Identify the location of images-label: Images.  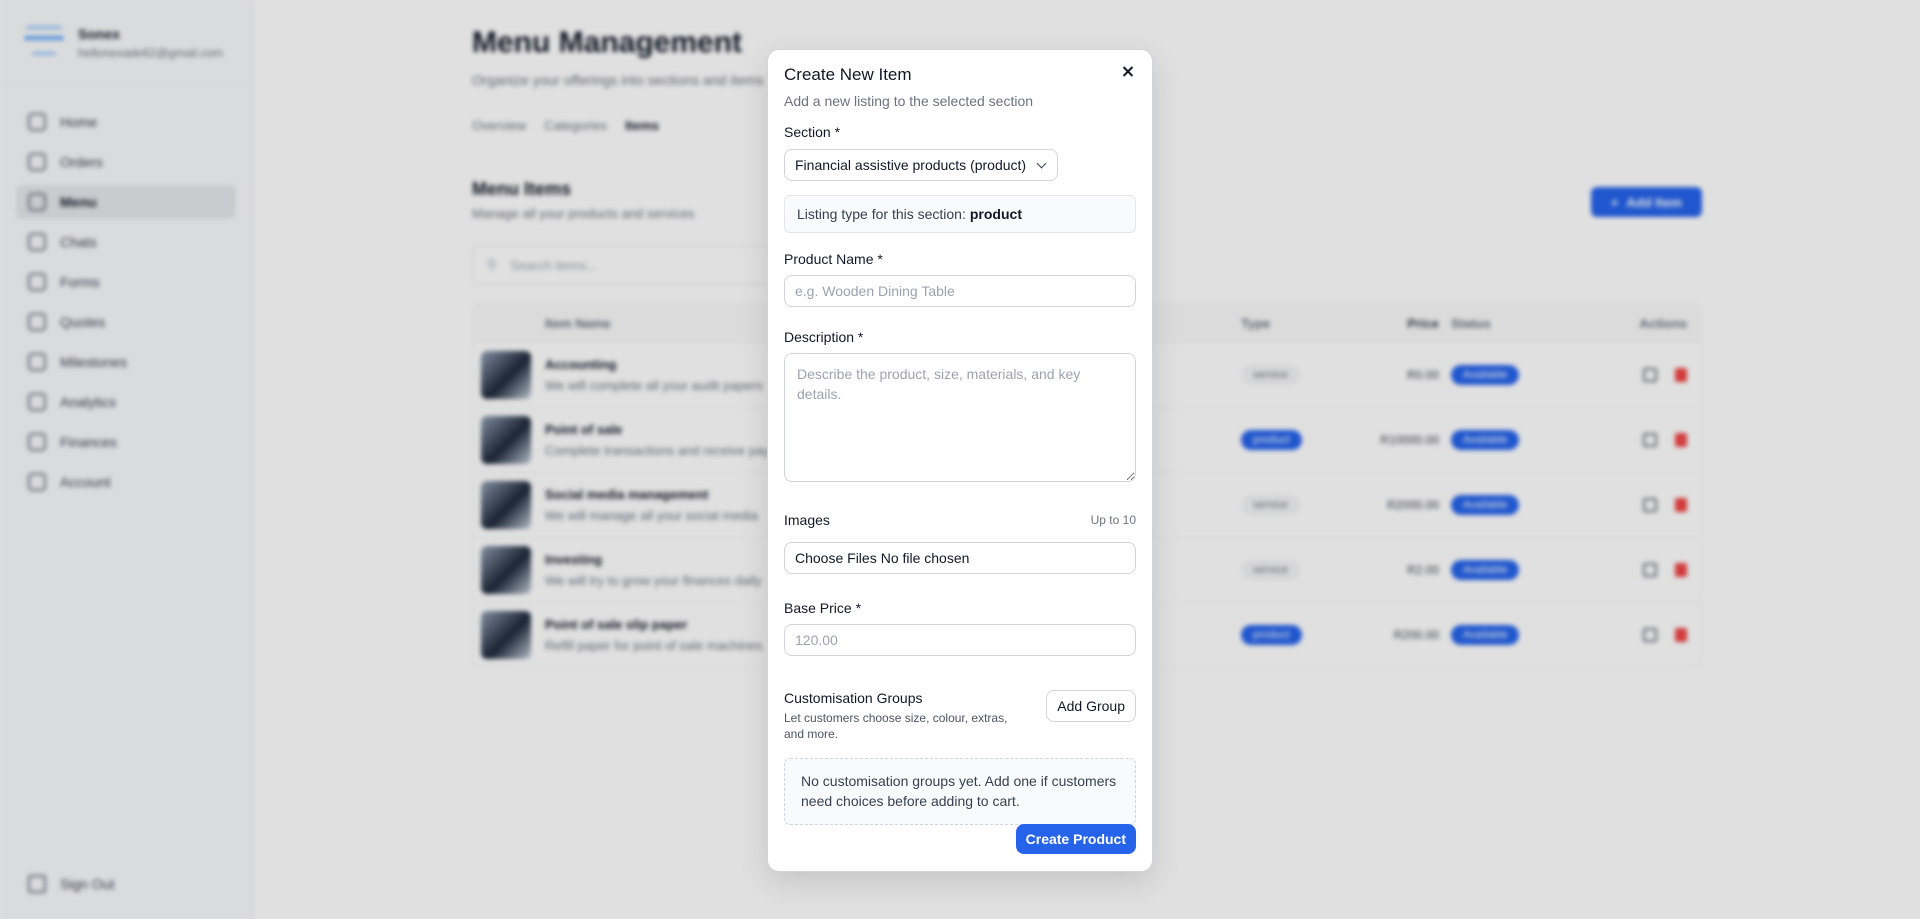
(807, 520).